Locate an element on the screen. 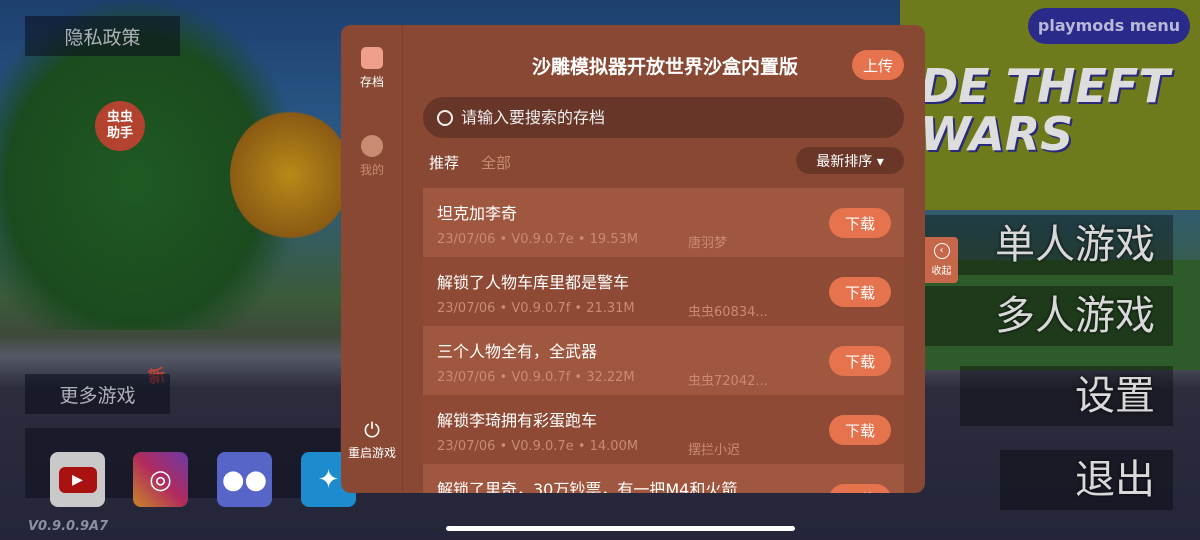 This screenshot has width=1200, height=540. instagram-icon: ◎ is located at coordinates (160, 479).